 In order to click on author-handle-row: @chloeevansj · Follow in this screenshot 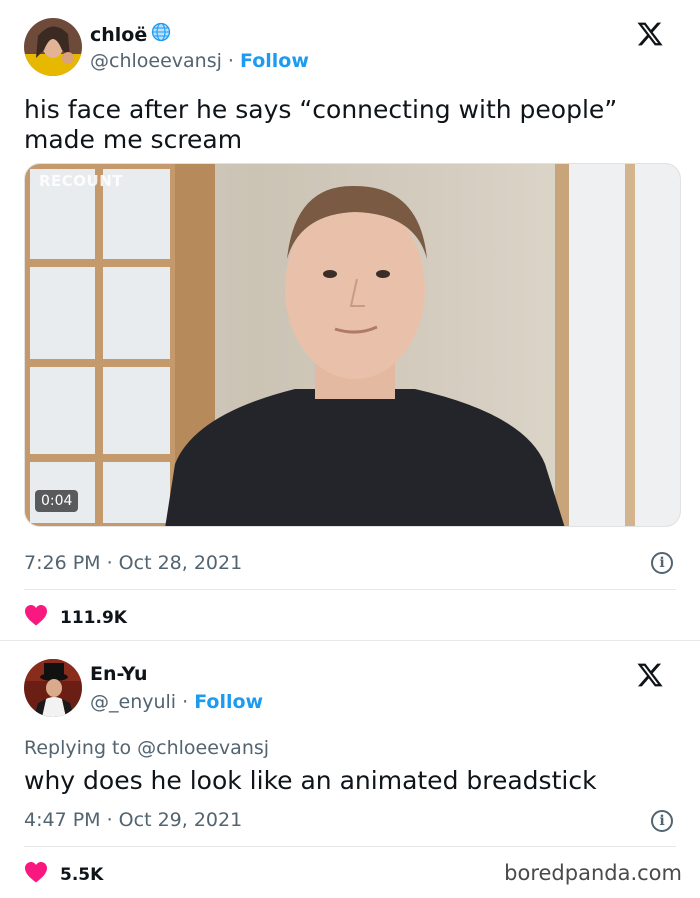, I will do `click(199, 61)`.